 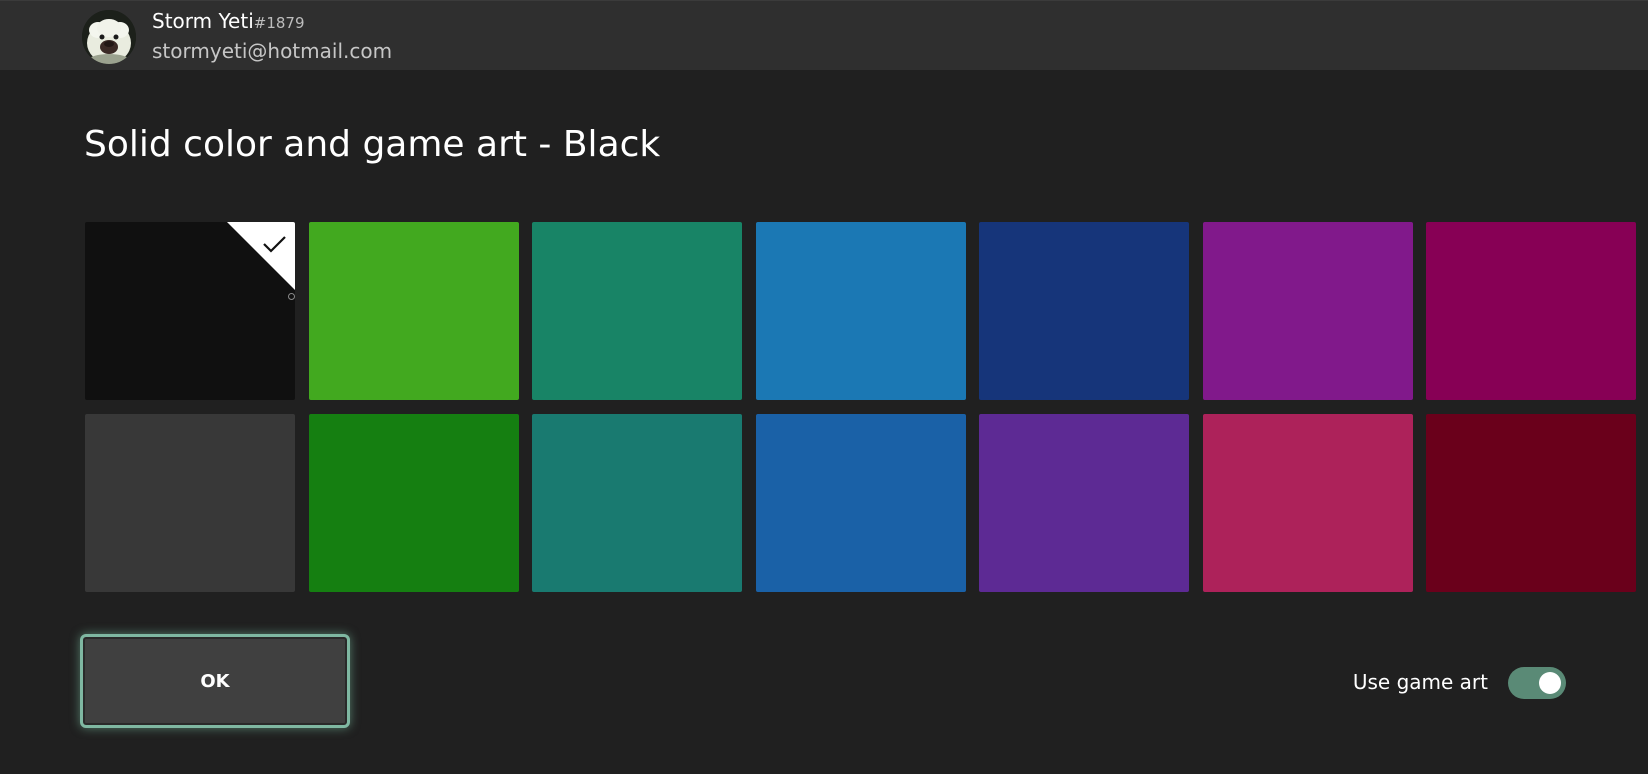 I want to click on use-game-art-label: Use game art, so click(x=1420, y=682).